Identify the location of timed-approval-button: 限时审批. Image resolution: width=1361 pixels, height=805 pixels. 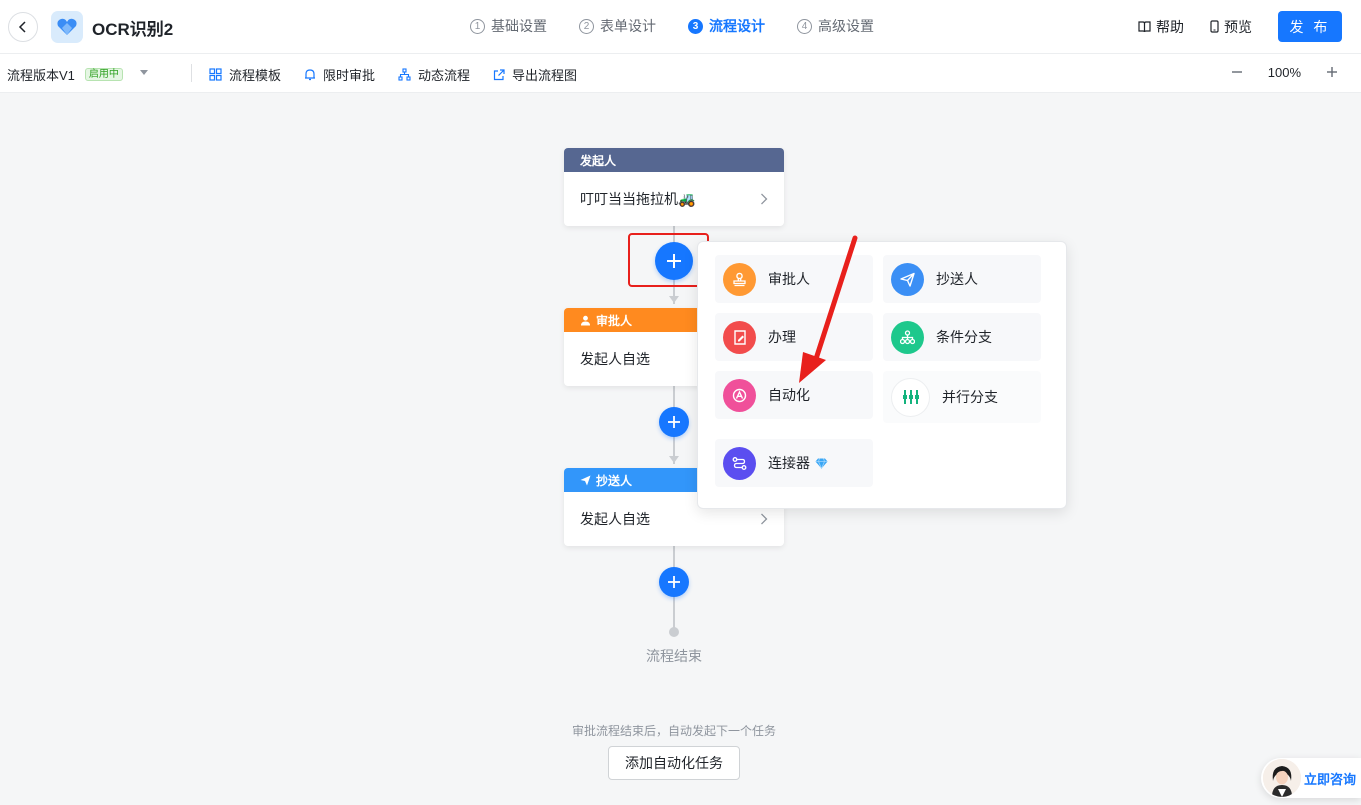
(339, 74).